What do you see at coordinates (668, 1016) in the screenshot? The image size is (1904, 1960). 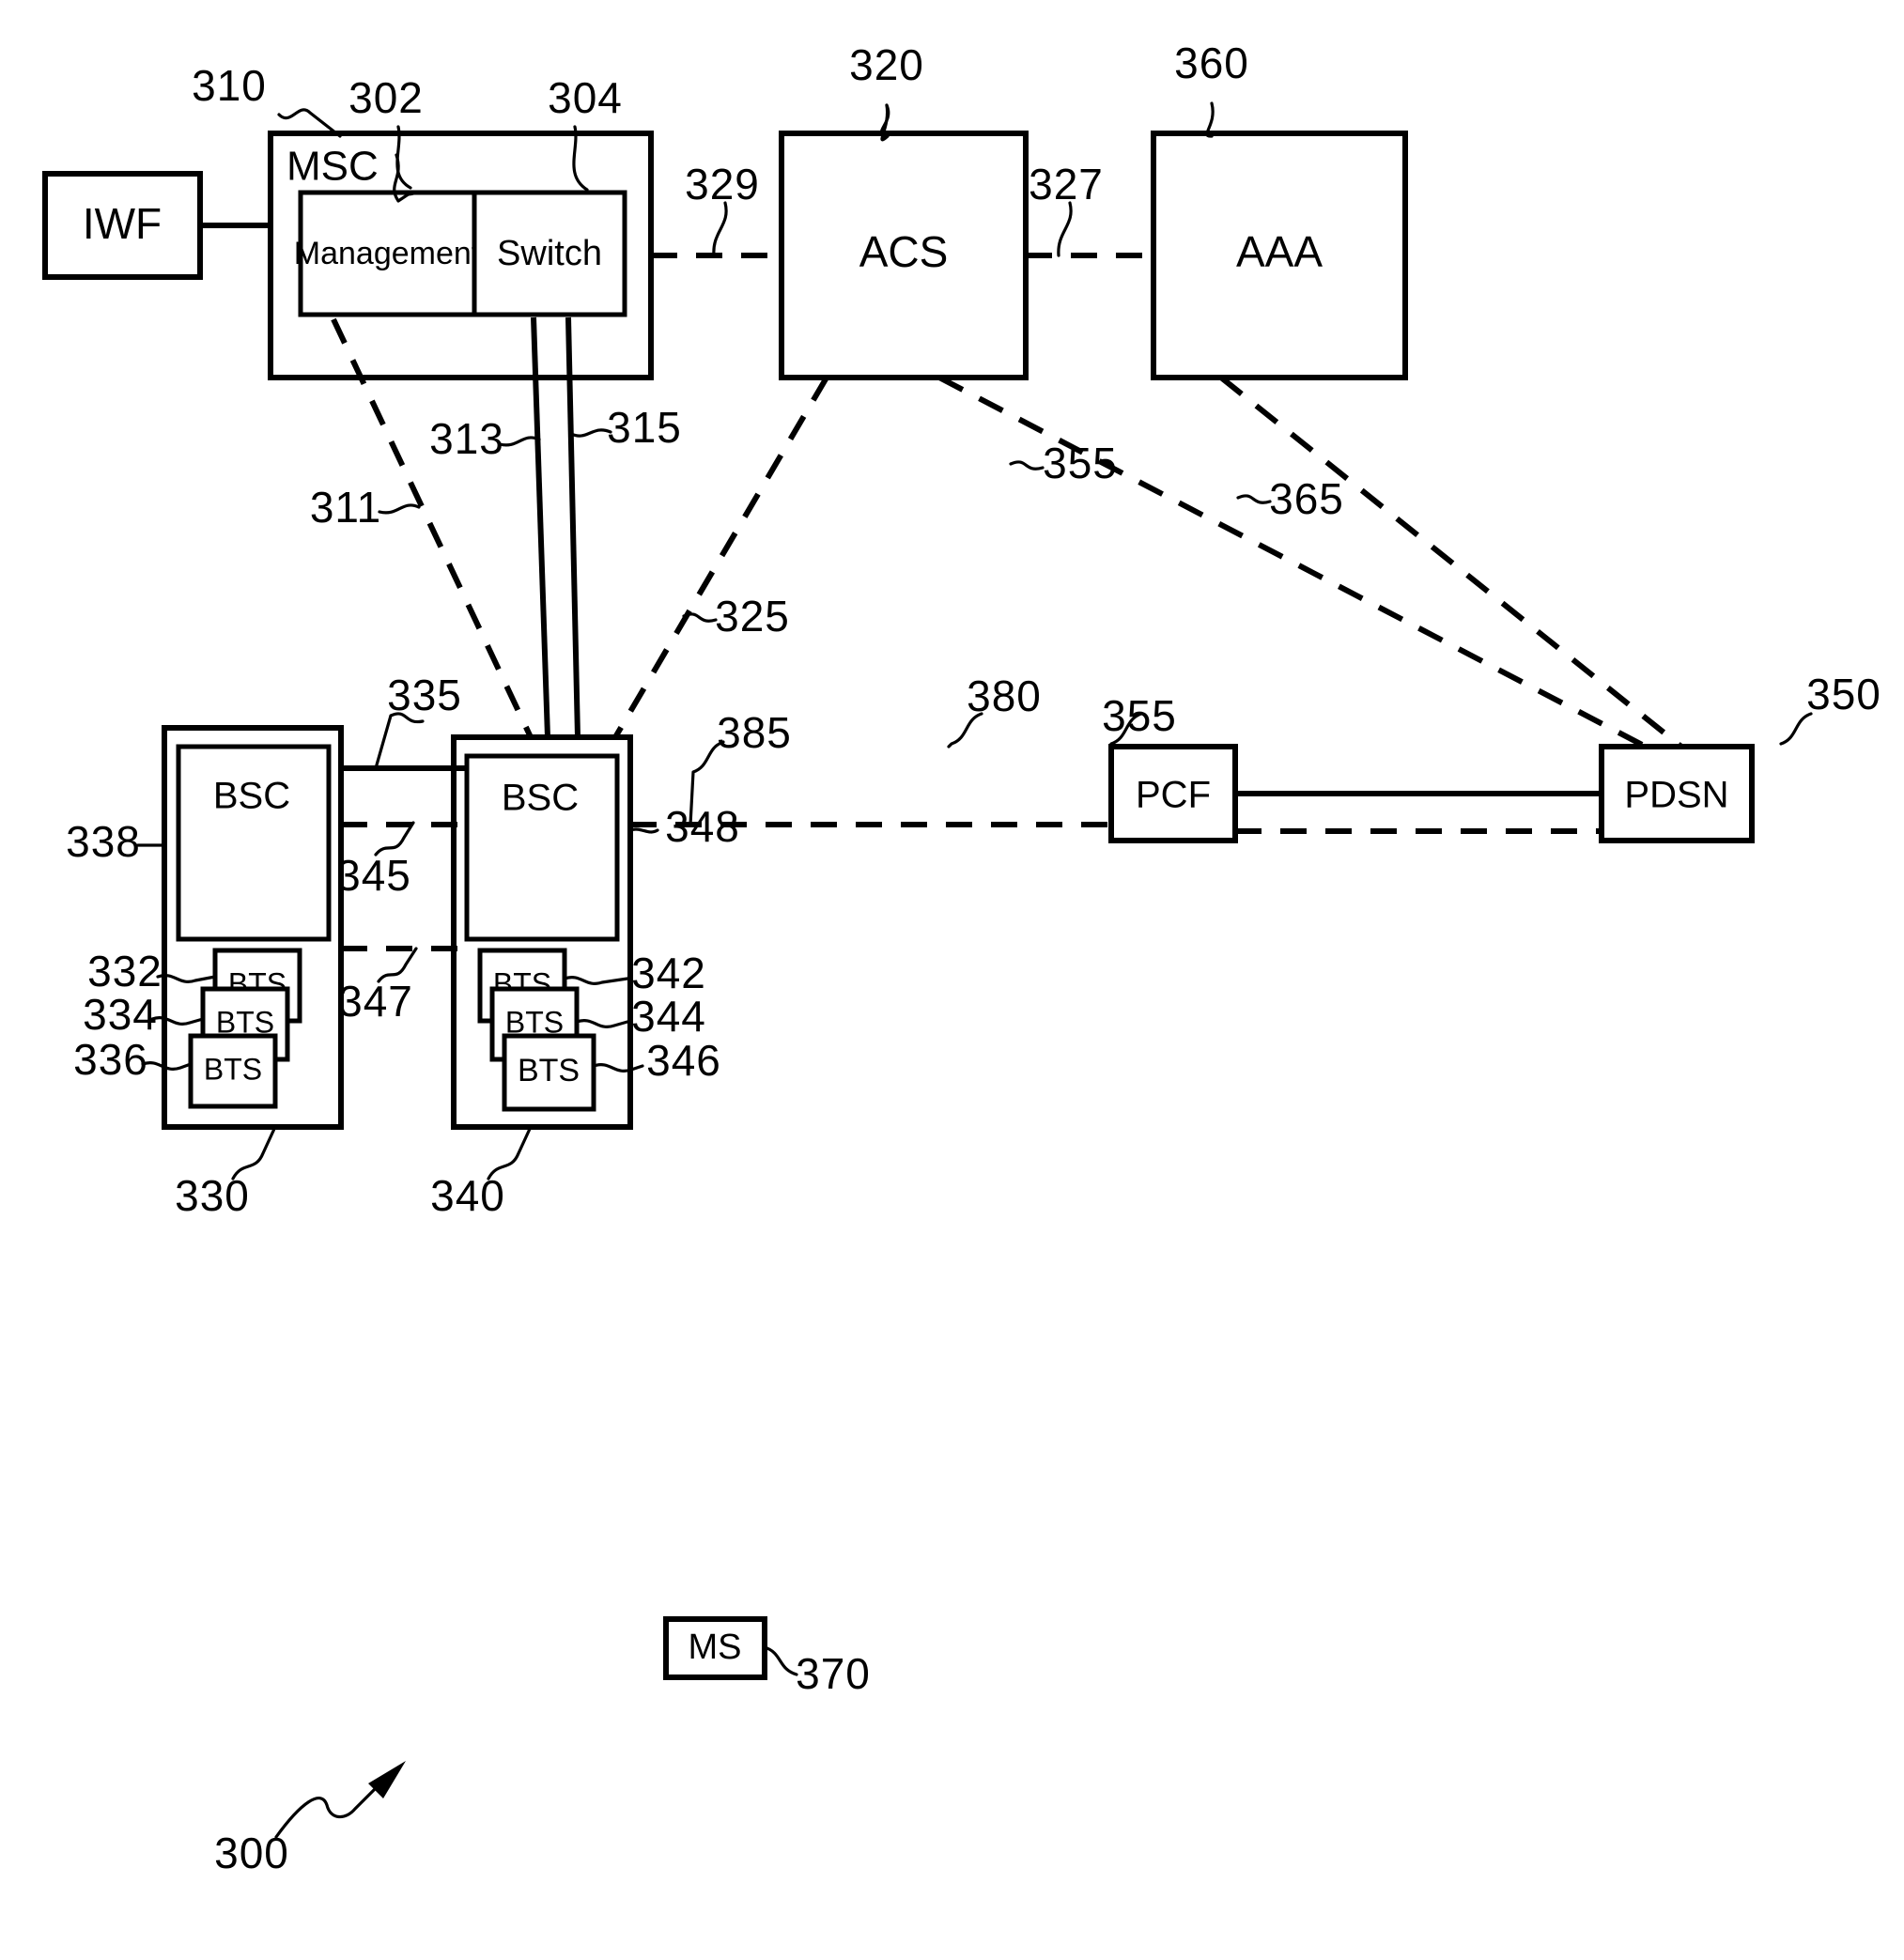 I see `ref-344: 344` at bounding box center [668, 1016].